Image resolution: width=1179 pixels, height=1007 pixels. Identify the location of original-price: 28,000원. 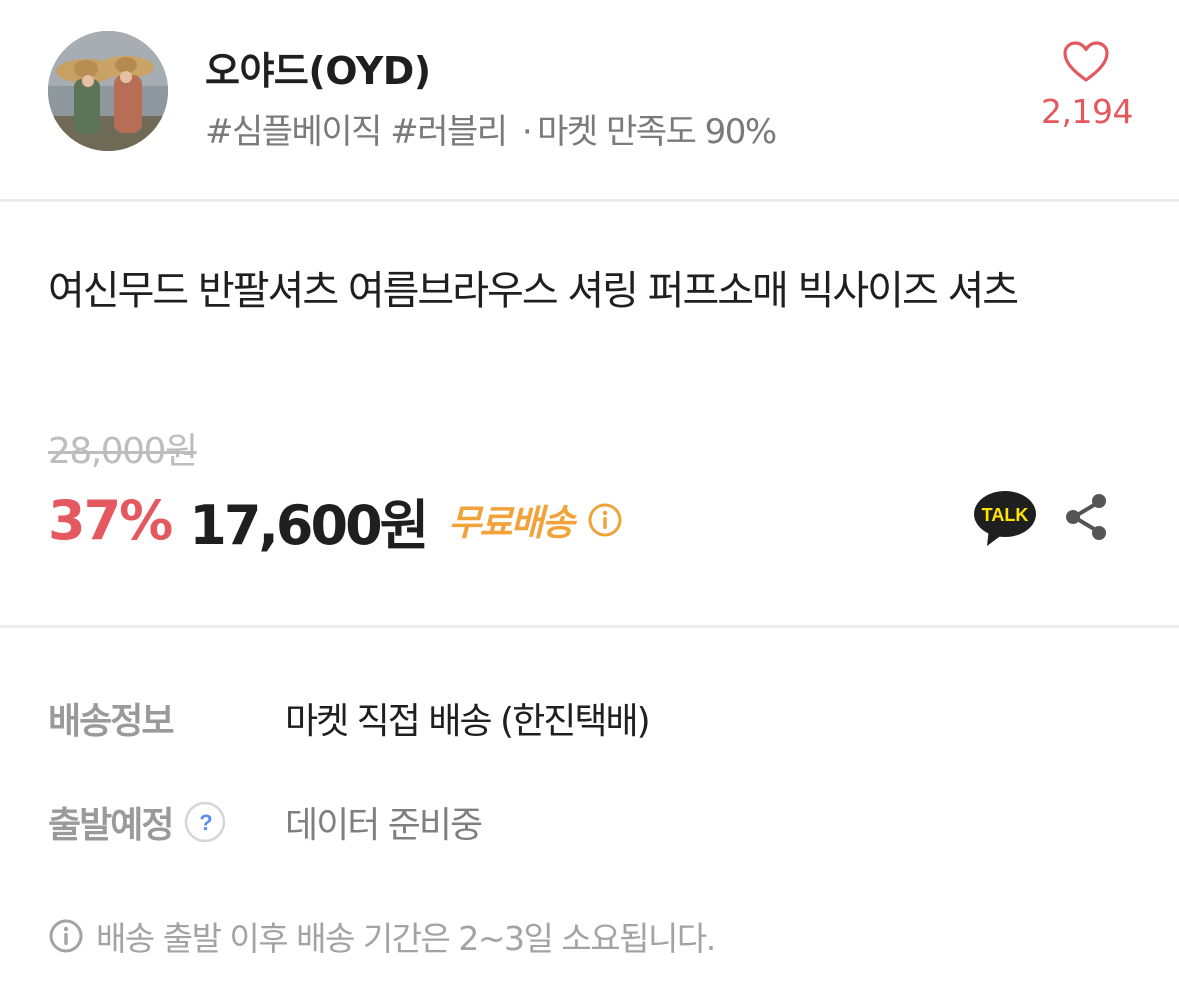
(123, 451).